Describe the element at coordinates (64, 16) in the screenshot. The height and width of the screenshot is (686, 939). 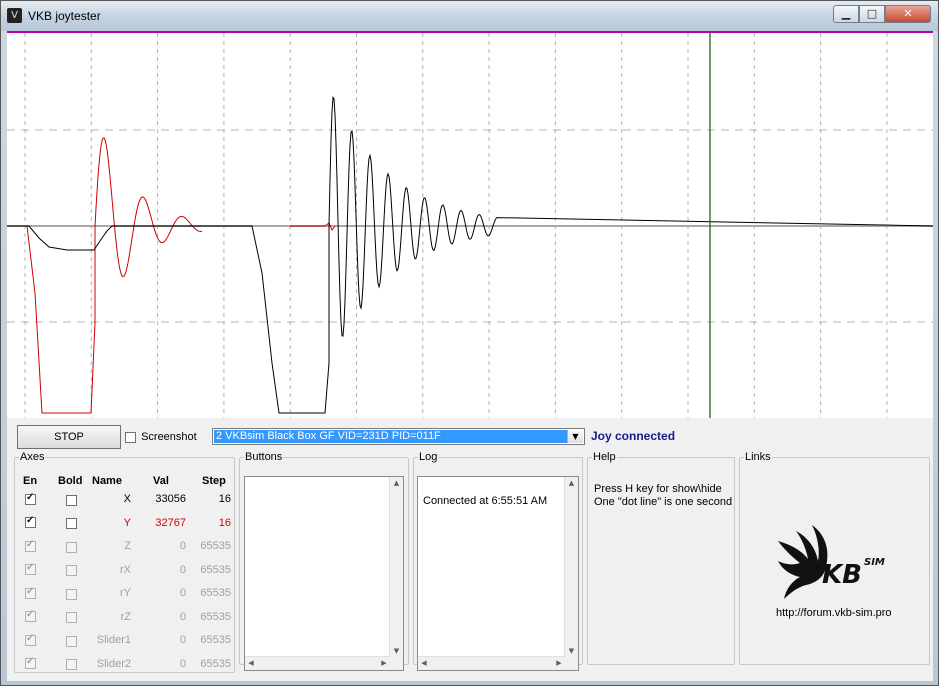
I see `window-title: VKB joytester` at that location.